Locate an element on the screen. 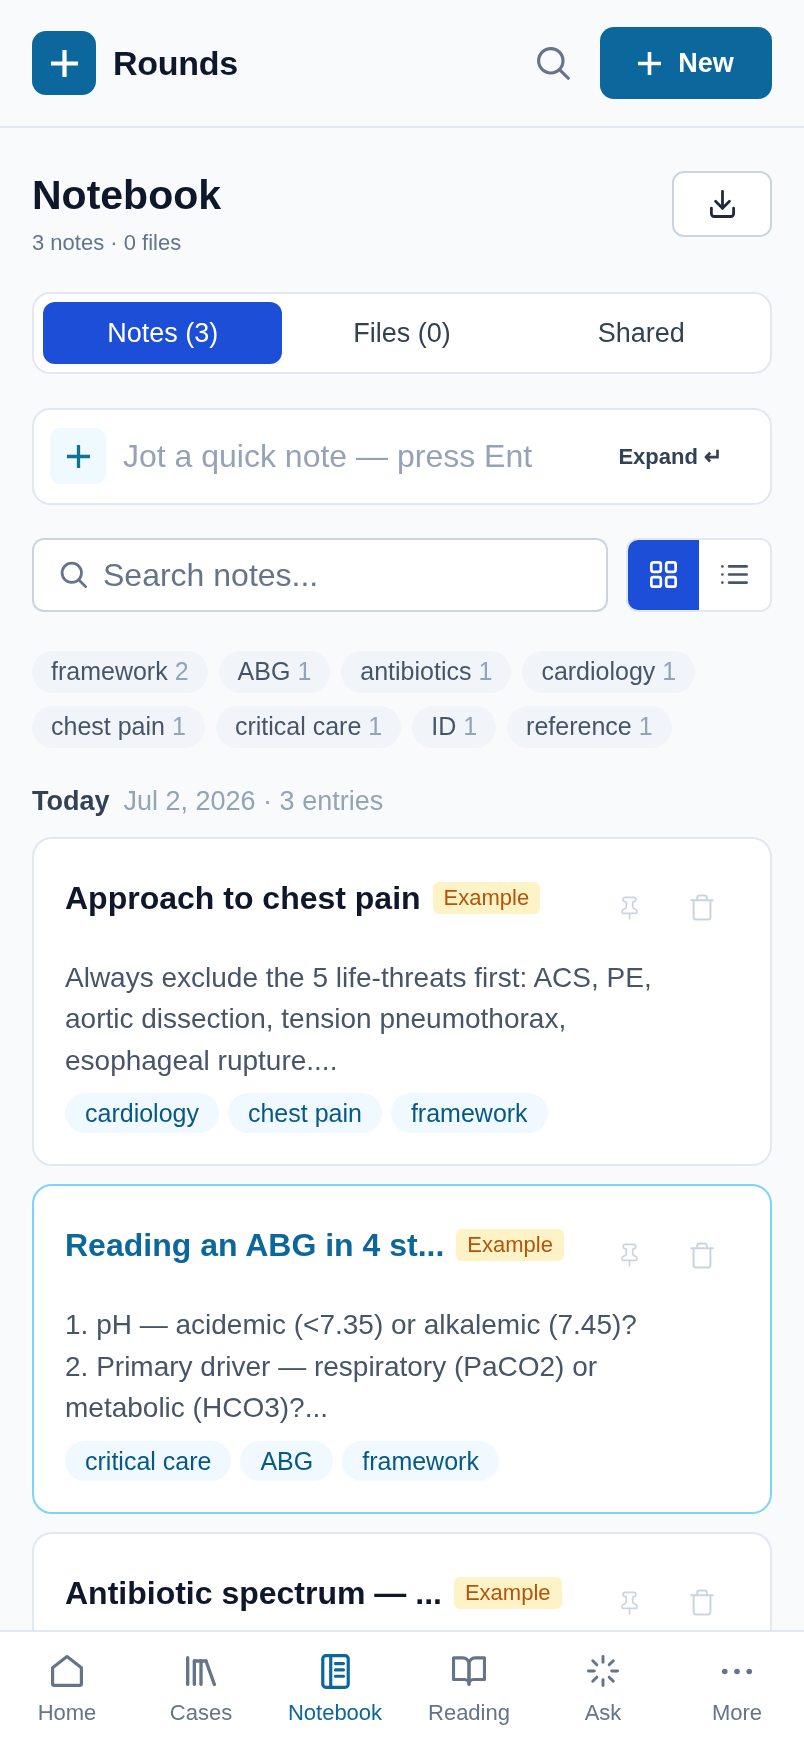 The height and width of the screenshot is (1748, 804). date-group-meta: Jul 2, 2026 · 3 entries is located at coordinates (253, 801).